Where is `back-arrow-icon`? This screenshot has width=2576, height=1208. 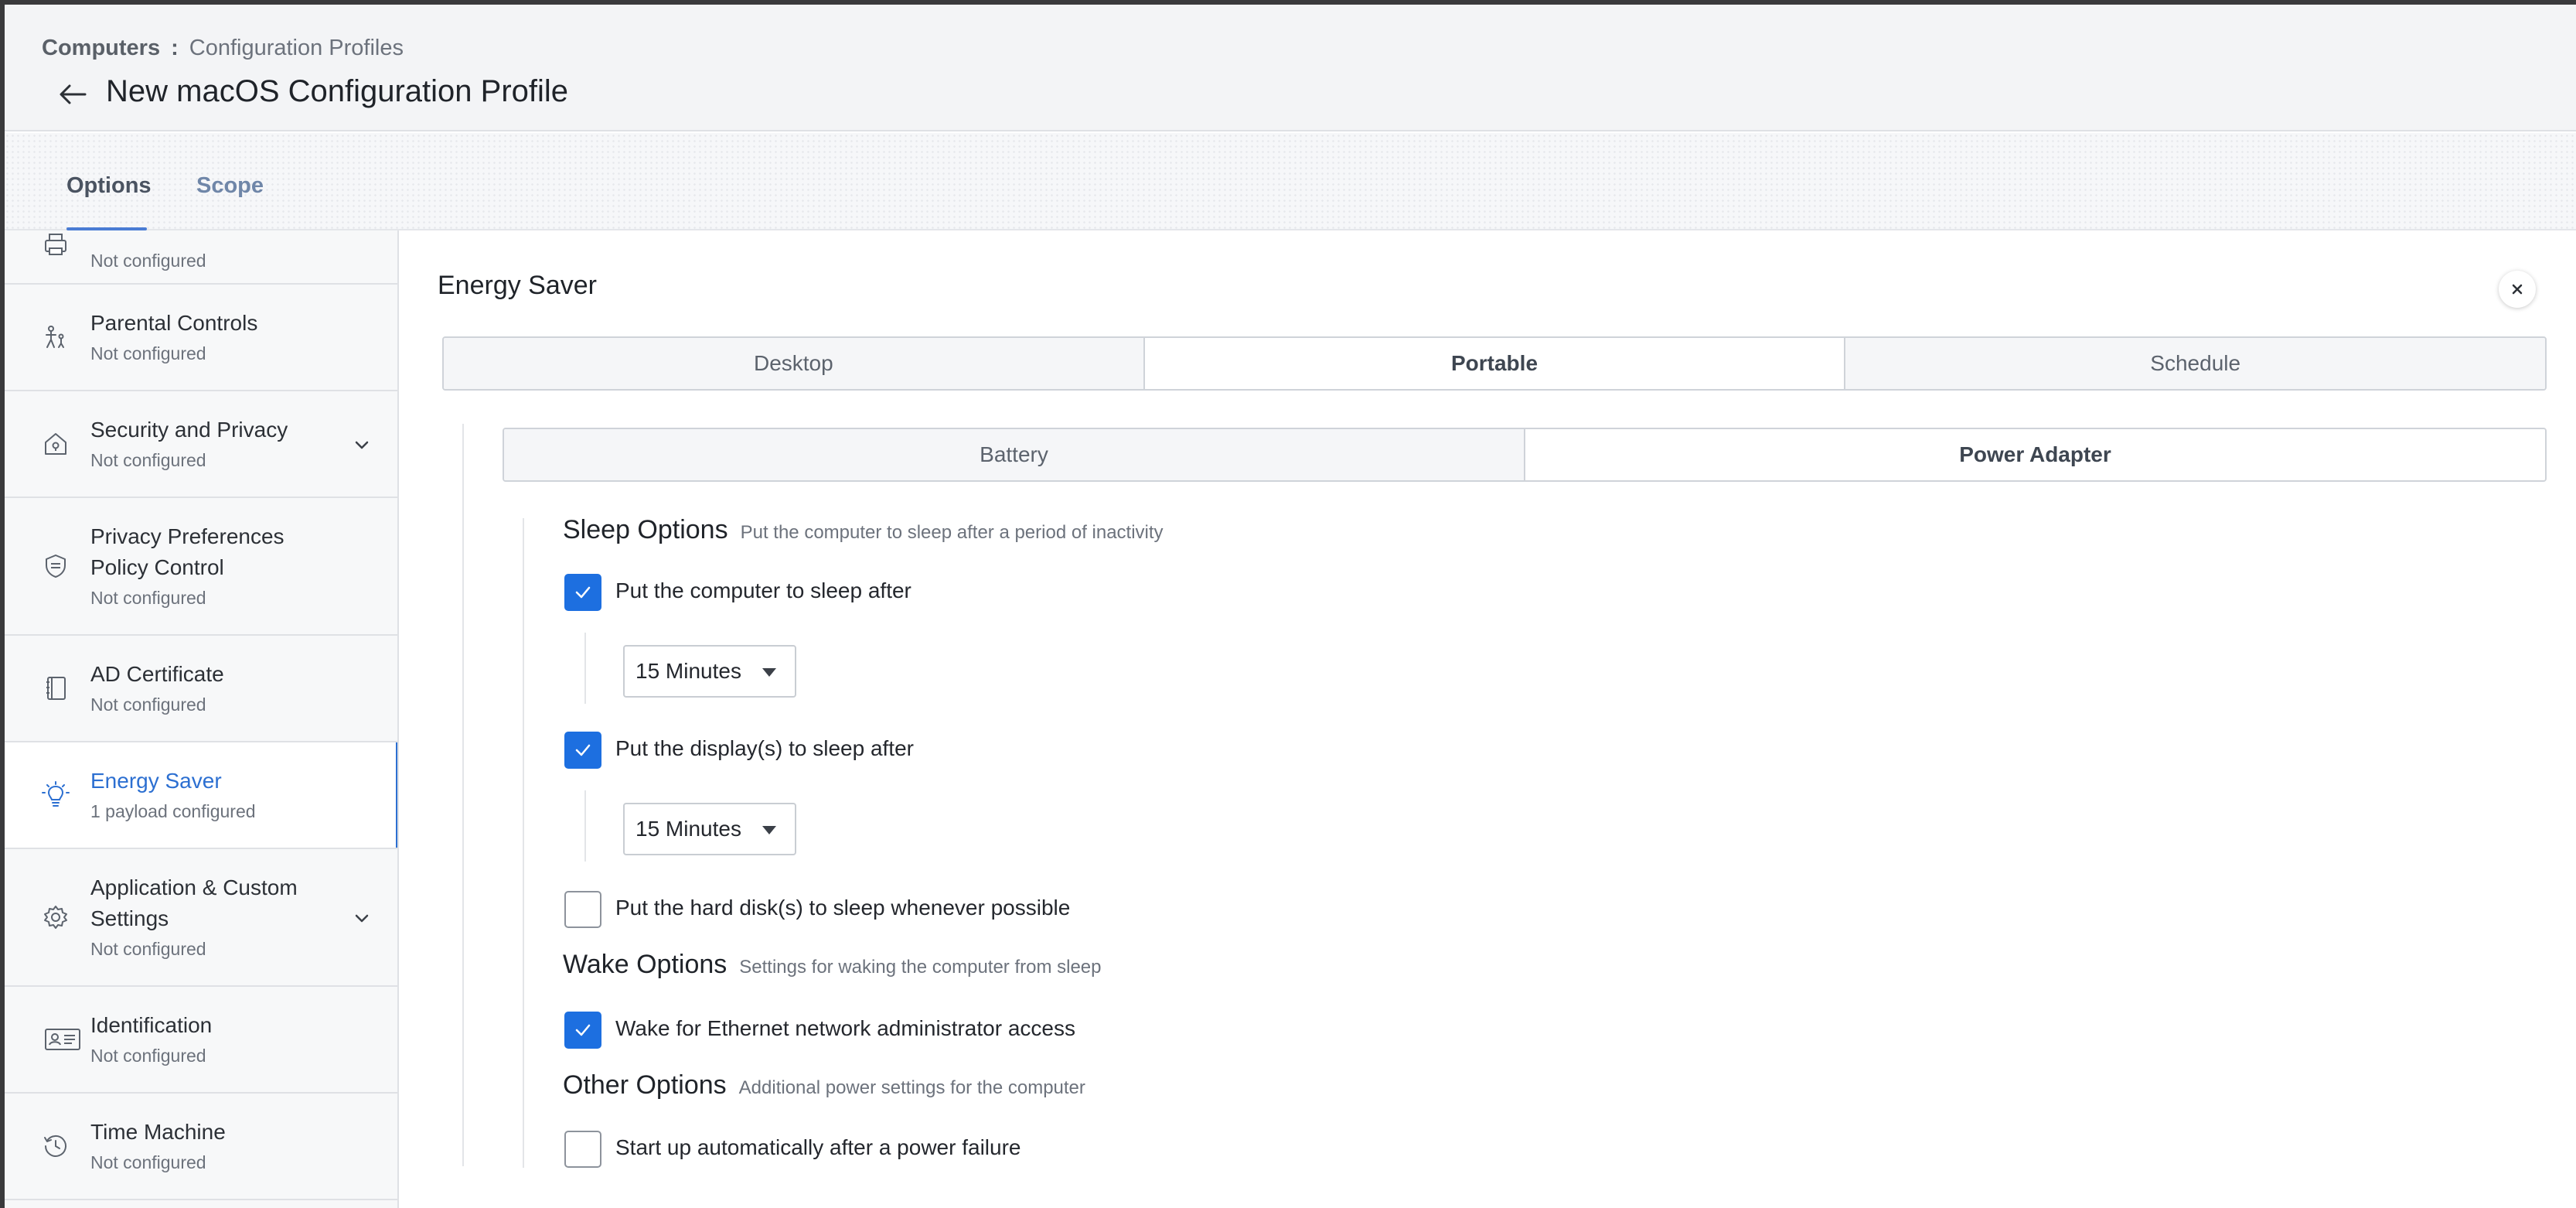
back-arrow-icon is located at coordinates (73, 94).